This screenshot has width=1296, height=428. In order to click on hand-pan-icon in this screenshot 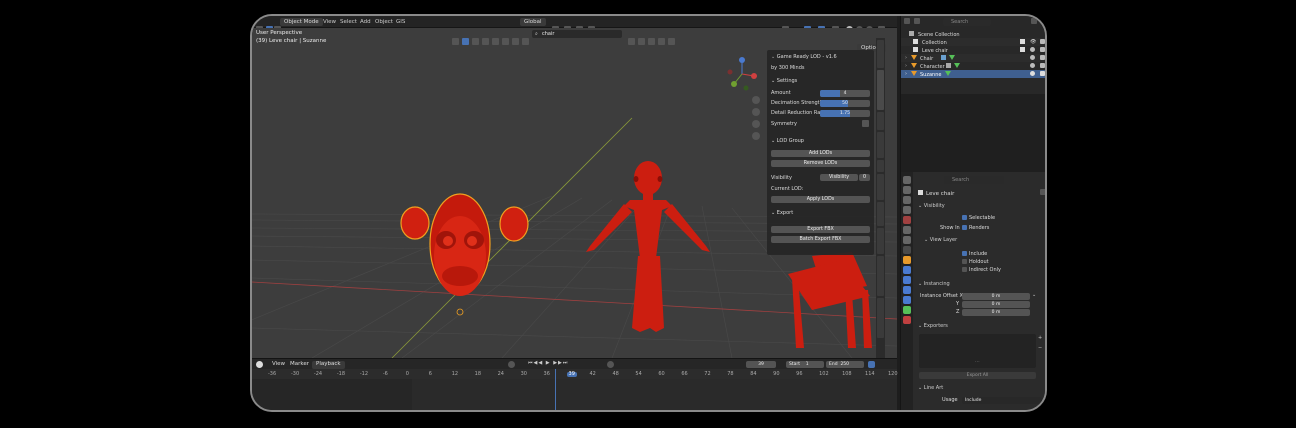, I will do `click(756, 112)`.